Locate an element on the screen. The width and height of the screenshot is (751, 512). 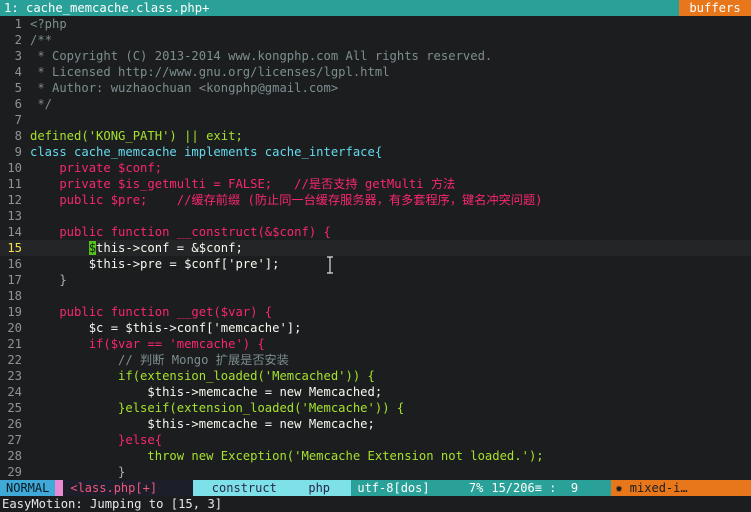
code-text: if(extension_loaded('Memcached')) { is located at coordinates (202, 376).